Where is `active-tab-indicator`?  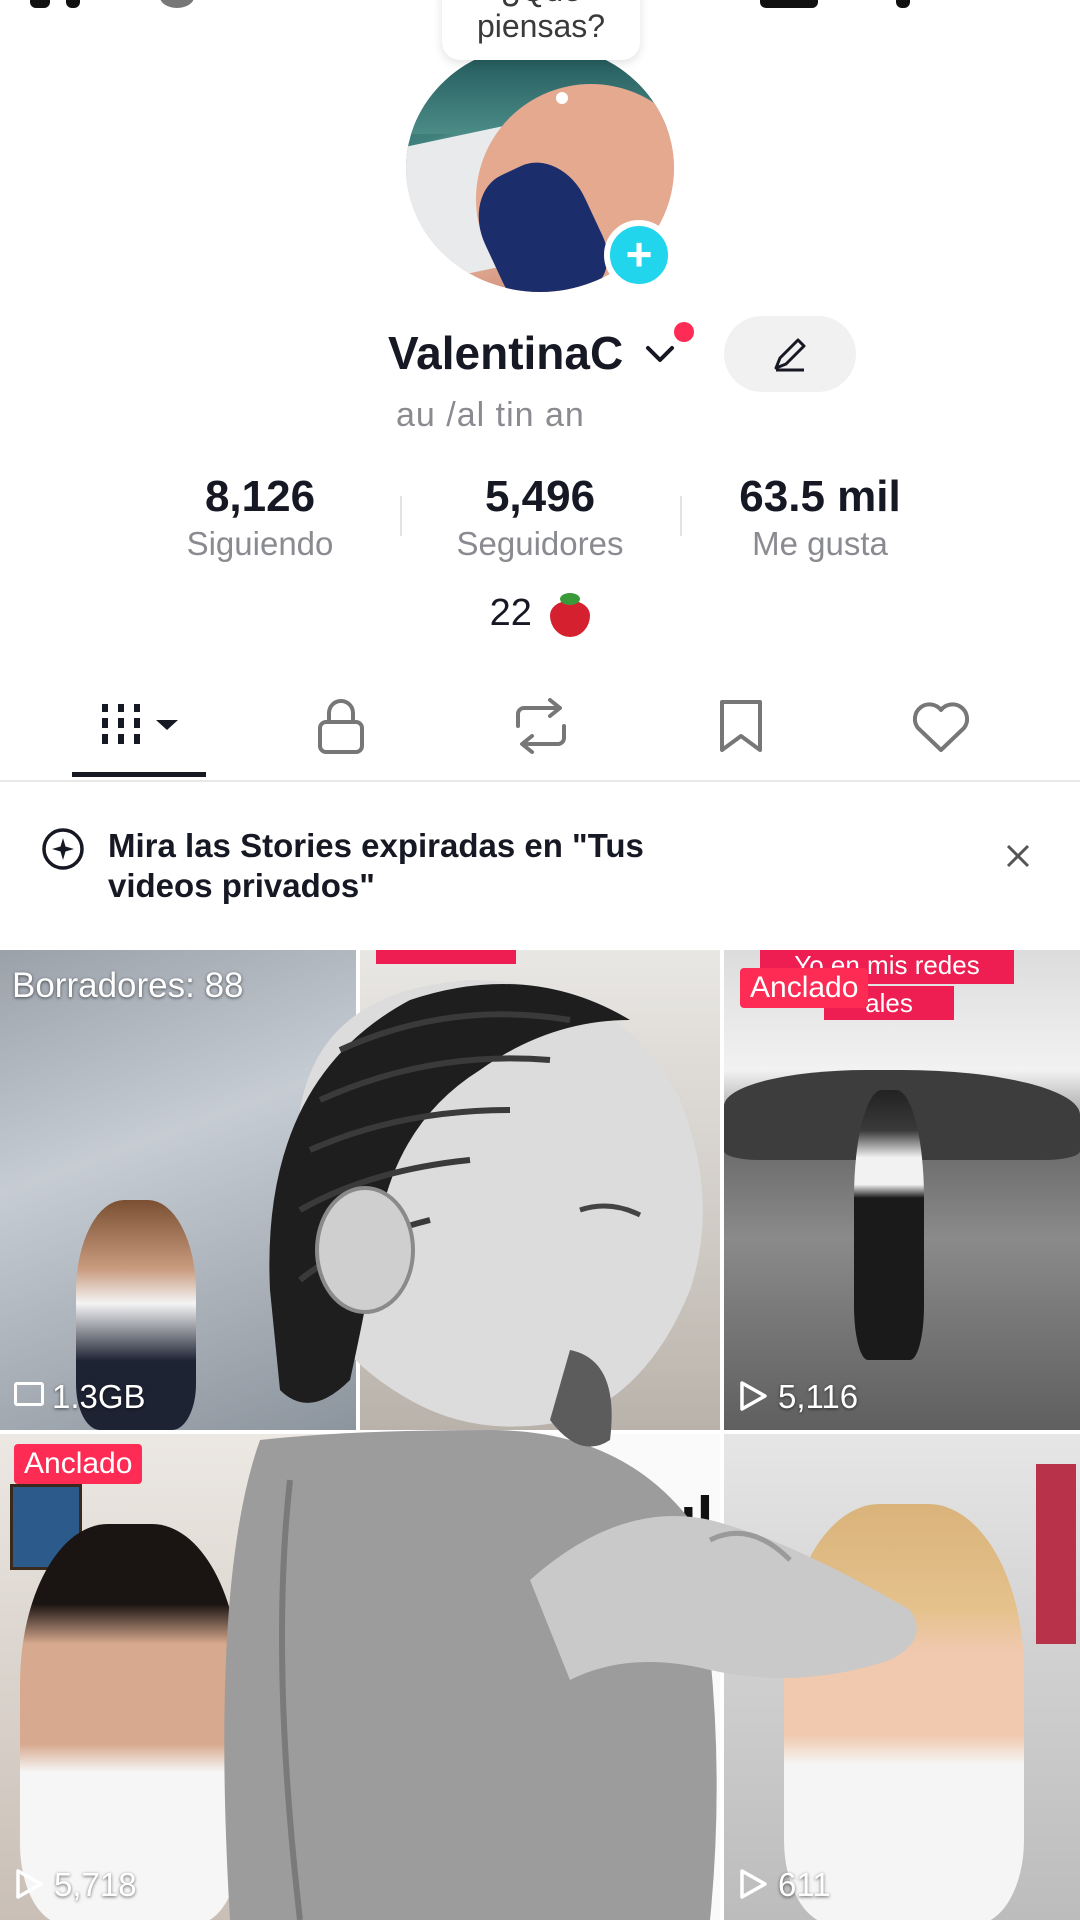 active-tab-indicator is located at coordinates (139, 774).